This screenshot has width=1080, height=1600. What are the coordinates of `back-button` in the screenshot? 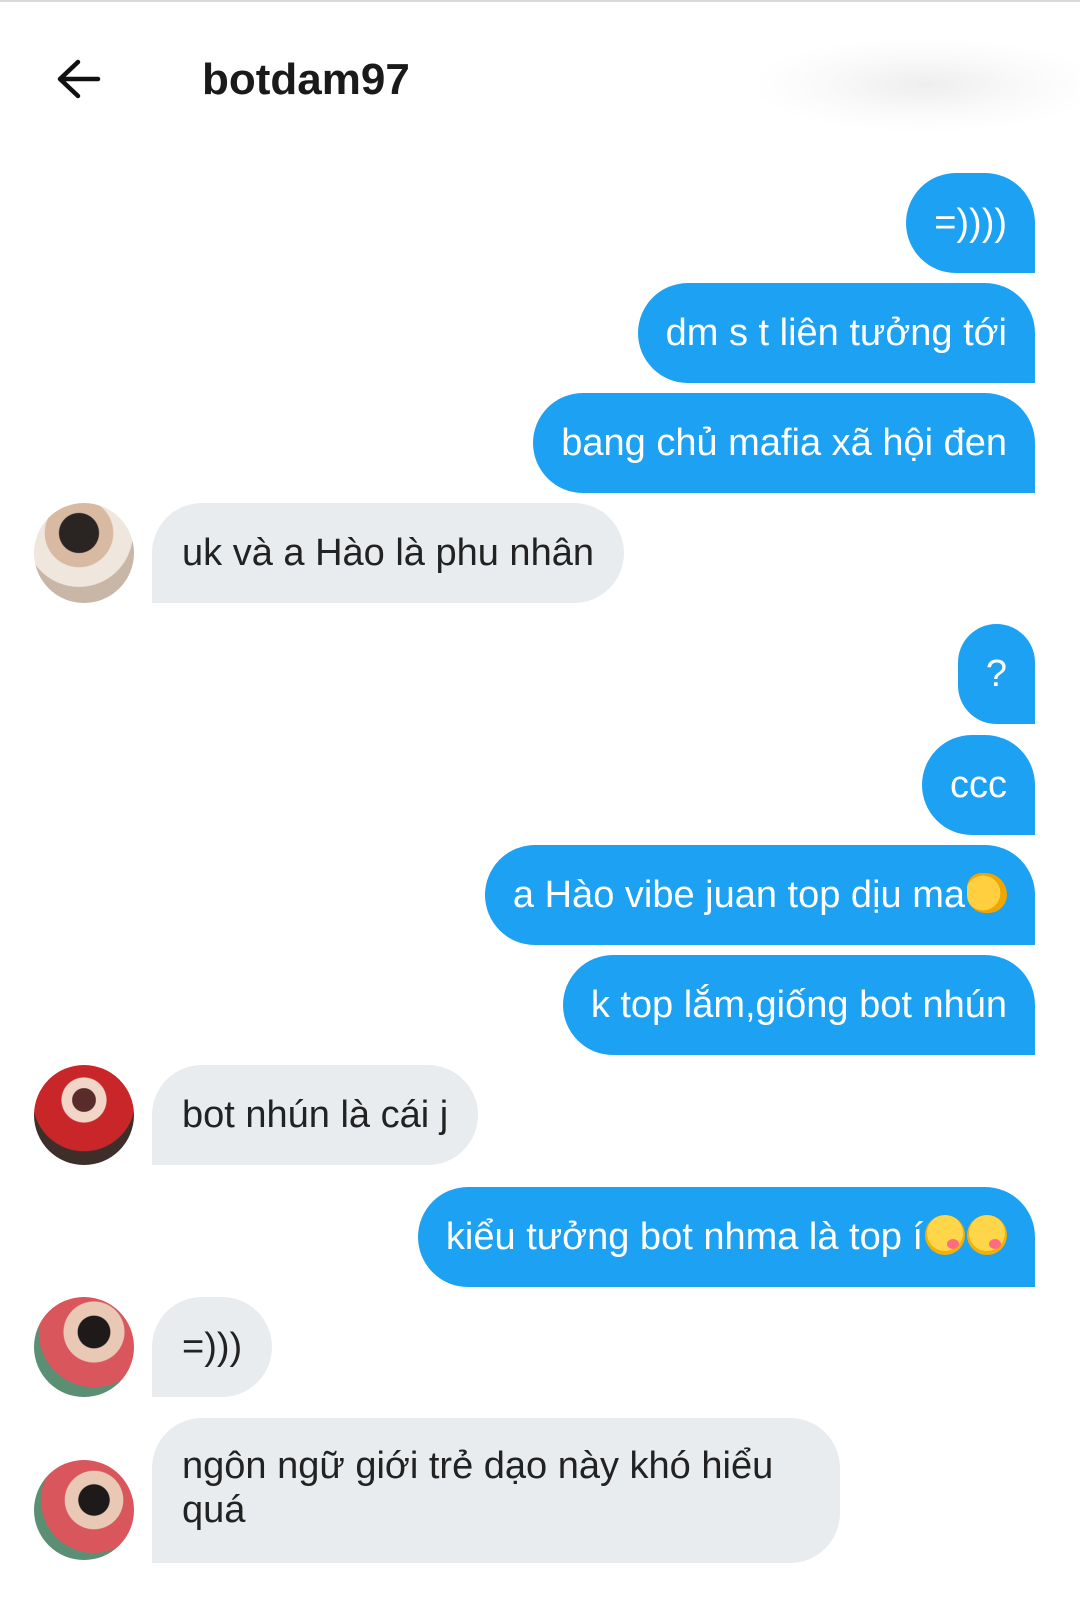 It's located at (78, 80).